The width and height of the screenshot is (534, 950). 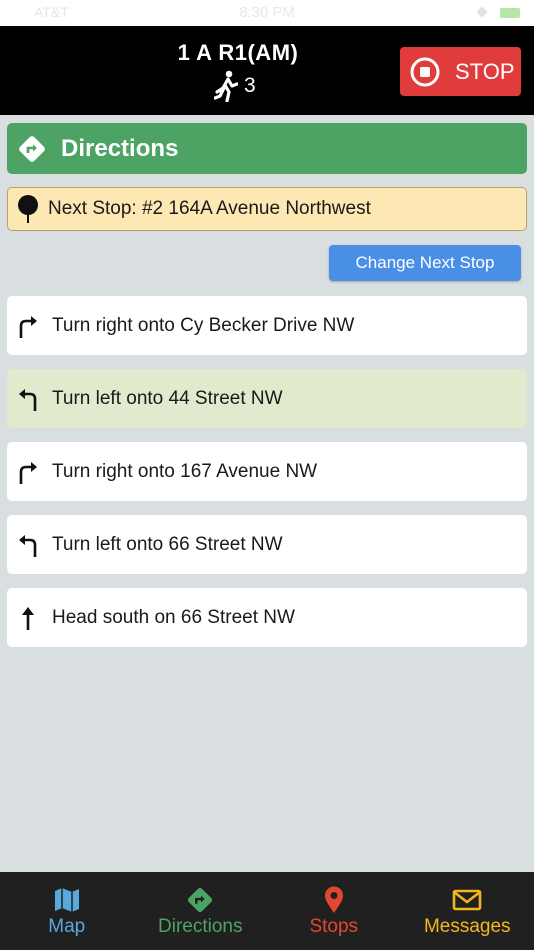 I want to click on direction-step: Head south on 66 Street NW, so click(x=267, y=617).